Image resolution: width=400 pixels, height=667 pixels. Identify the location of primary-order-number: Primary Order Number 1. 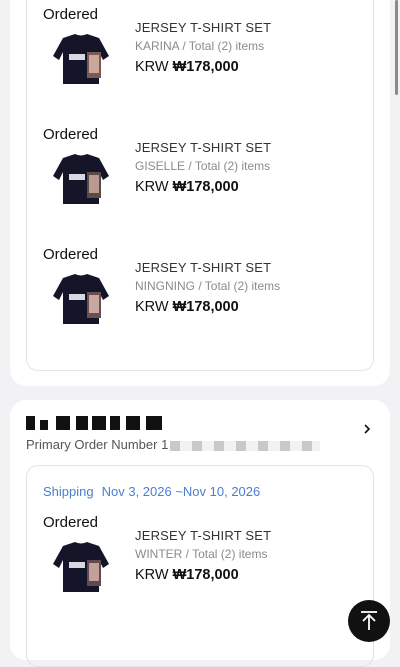
(173, 444).